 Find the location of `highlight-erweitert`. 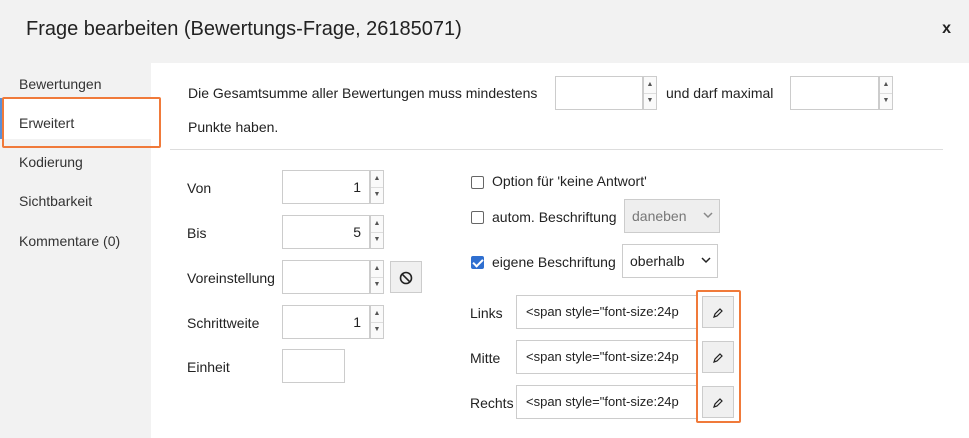

highlight-erweitert is located at coordinates (81, 122).